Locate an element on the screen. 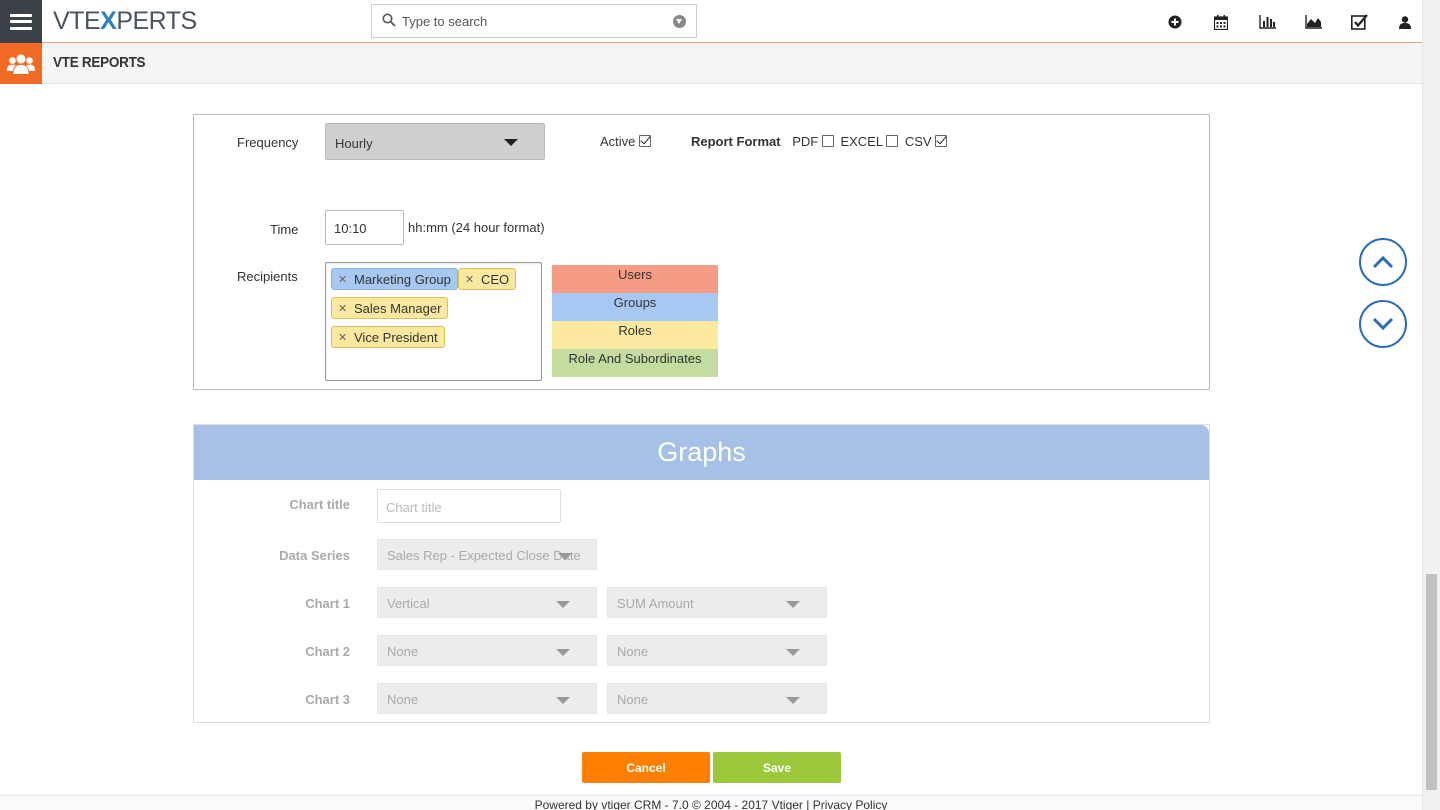 This screenshot has height=810, width=1440. active-field: Active is located at coordinates (626, 141).